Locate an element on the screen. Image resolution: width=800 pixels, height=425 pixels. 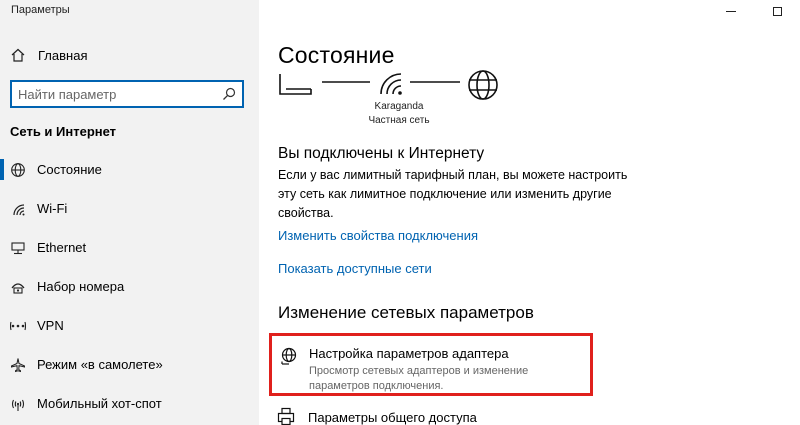
airplane-icon is located at coordinates (18, 364).